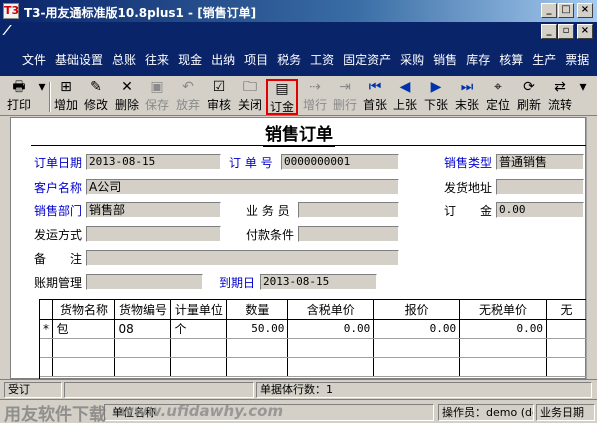  Describe the element at coordinates (257, 310) in the screenshot. I see `grid-header-cell: 数量` at that location.